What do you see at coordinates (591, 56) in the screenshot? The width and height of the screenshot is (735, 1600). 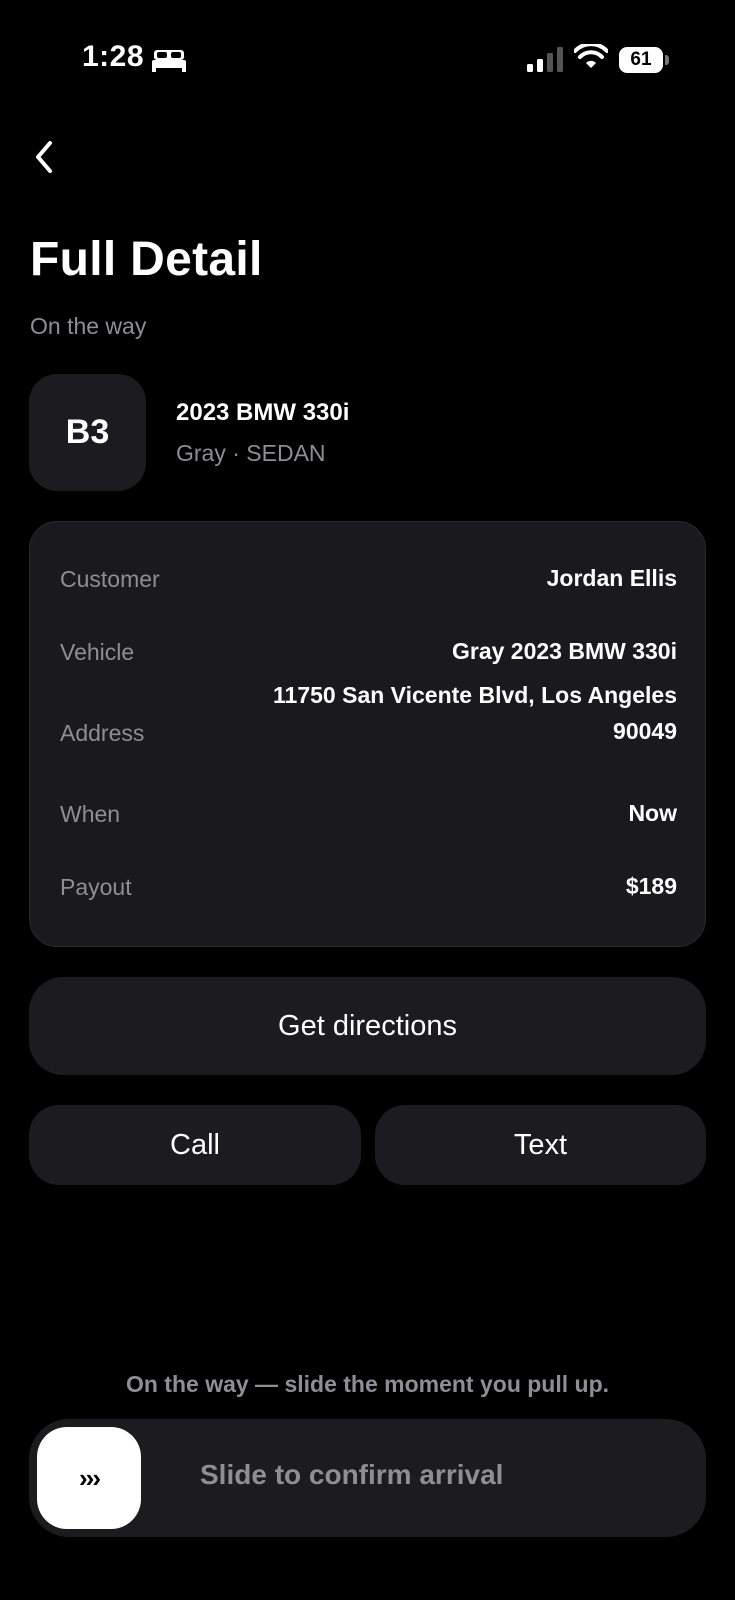 I see `wifi-icon` at bounding box center [591, 56].